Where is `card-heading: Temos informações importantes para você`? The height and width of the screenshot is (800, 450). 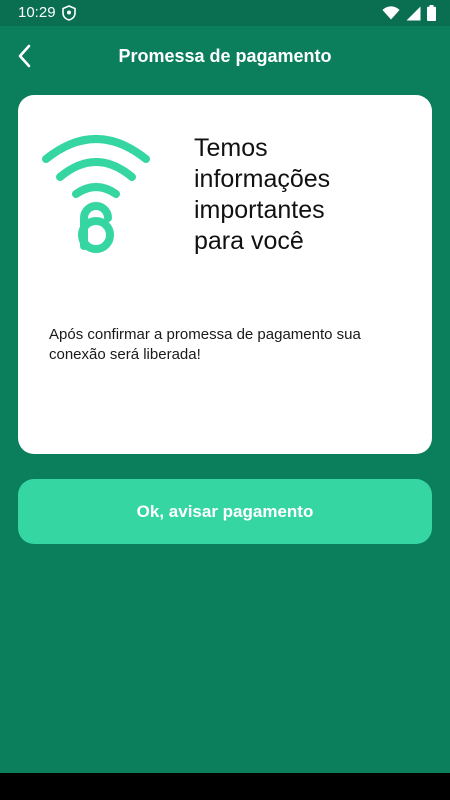
card-heading: Temos informações importantes para você is located at coordinates (262, 194).